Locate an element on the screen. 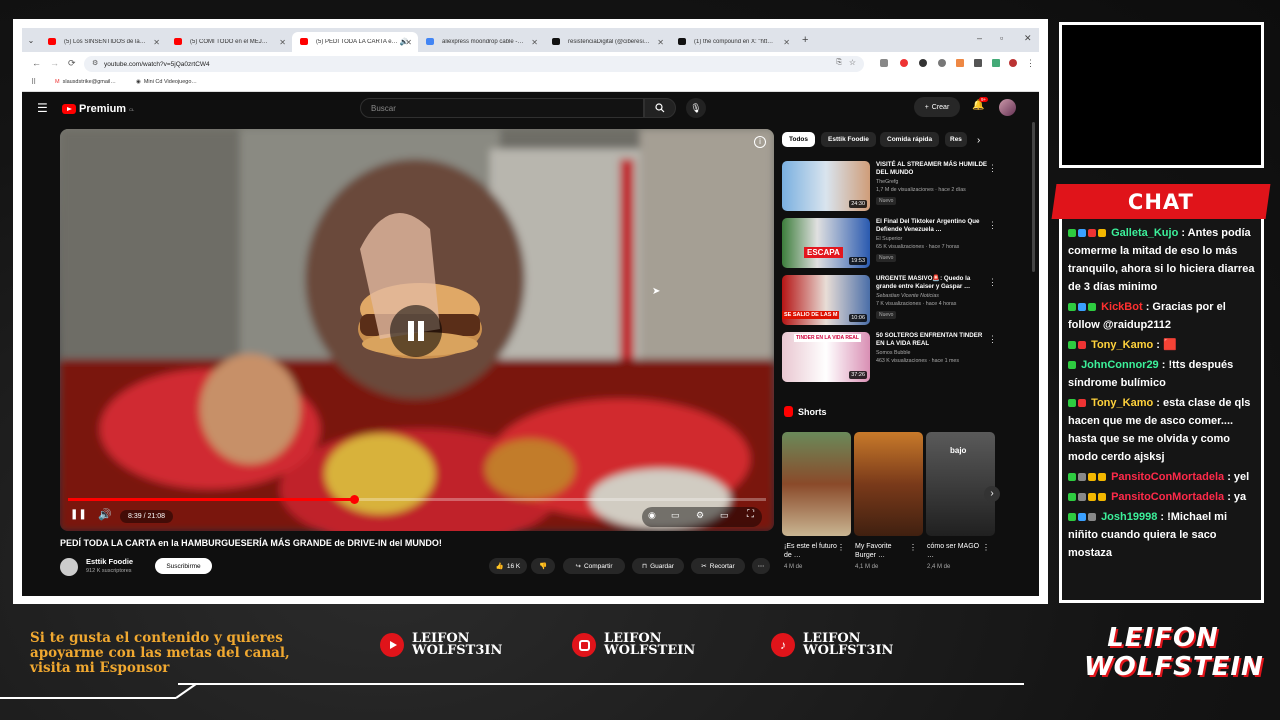  volume-icon: 🔊 is located at coordinates (105, 514).